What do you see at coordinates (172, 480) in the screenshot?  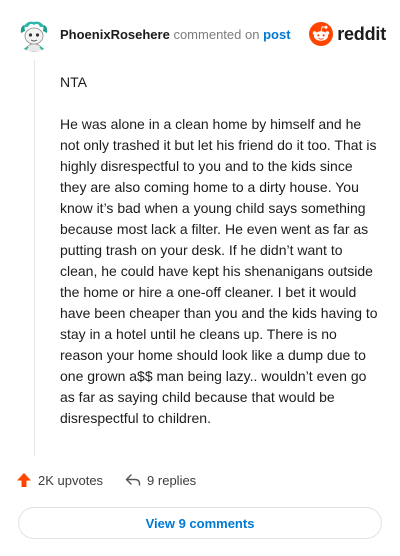 I see `replies-count: 9 replies` at bounding box center [172, 480].